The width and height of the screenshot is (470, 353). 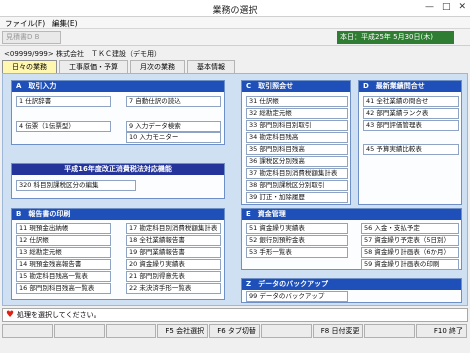 I want to click on today-date: 本日：平成25年 5月30日(木), so click(x=395, y=37).